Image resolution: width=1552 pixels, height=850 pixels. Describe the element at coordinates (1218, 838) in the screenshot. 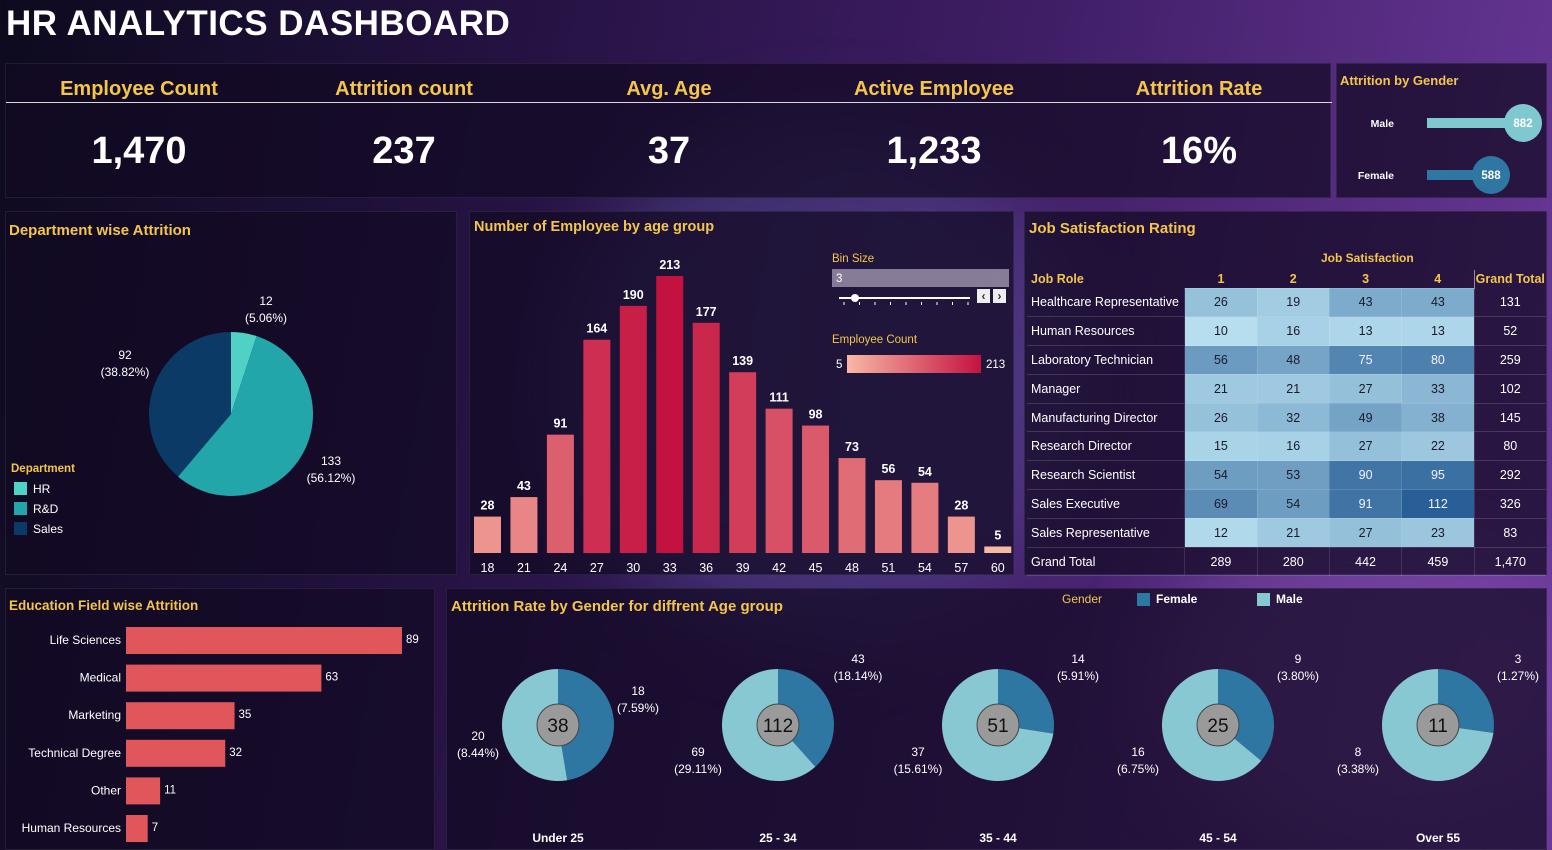

I see `age-group-label: 45 - 54` at that location.